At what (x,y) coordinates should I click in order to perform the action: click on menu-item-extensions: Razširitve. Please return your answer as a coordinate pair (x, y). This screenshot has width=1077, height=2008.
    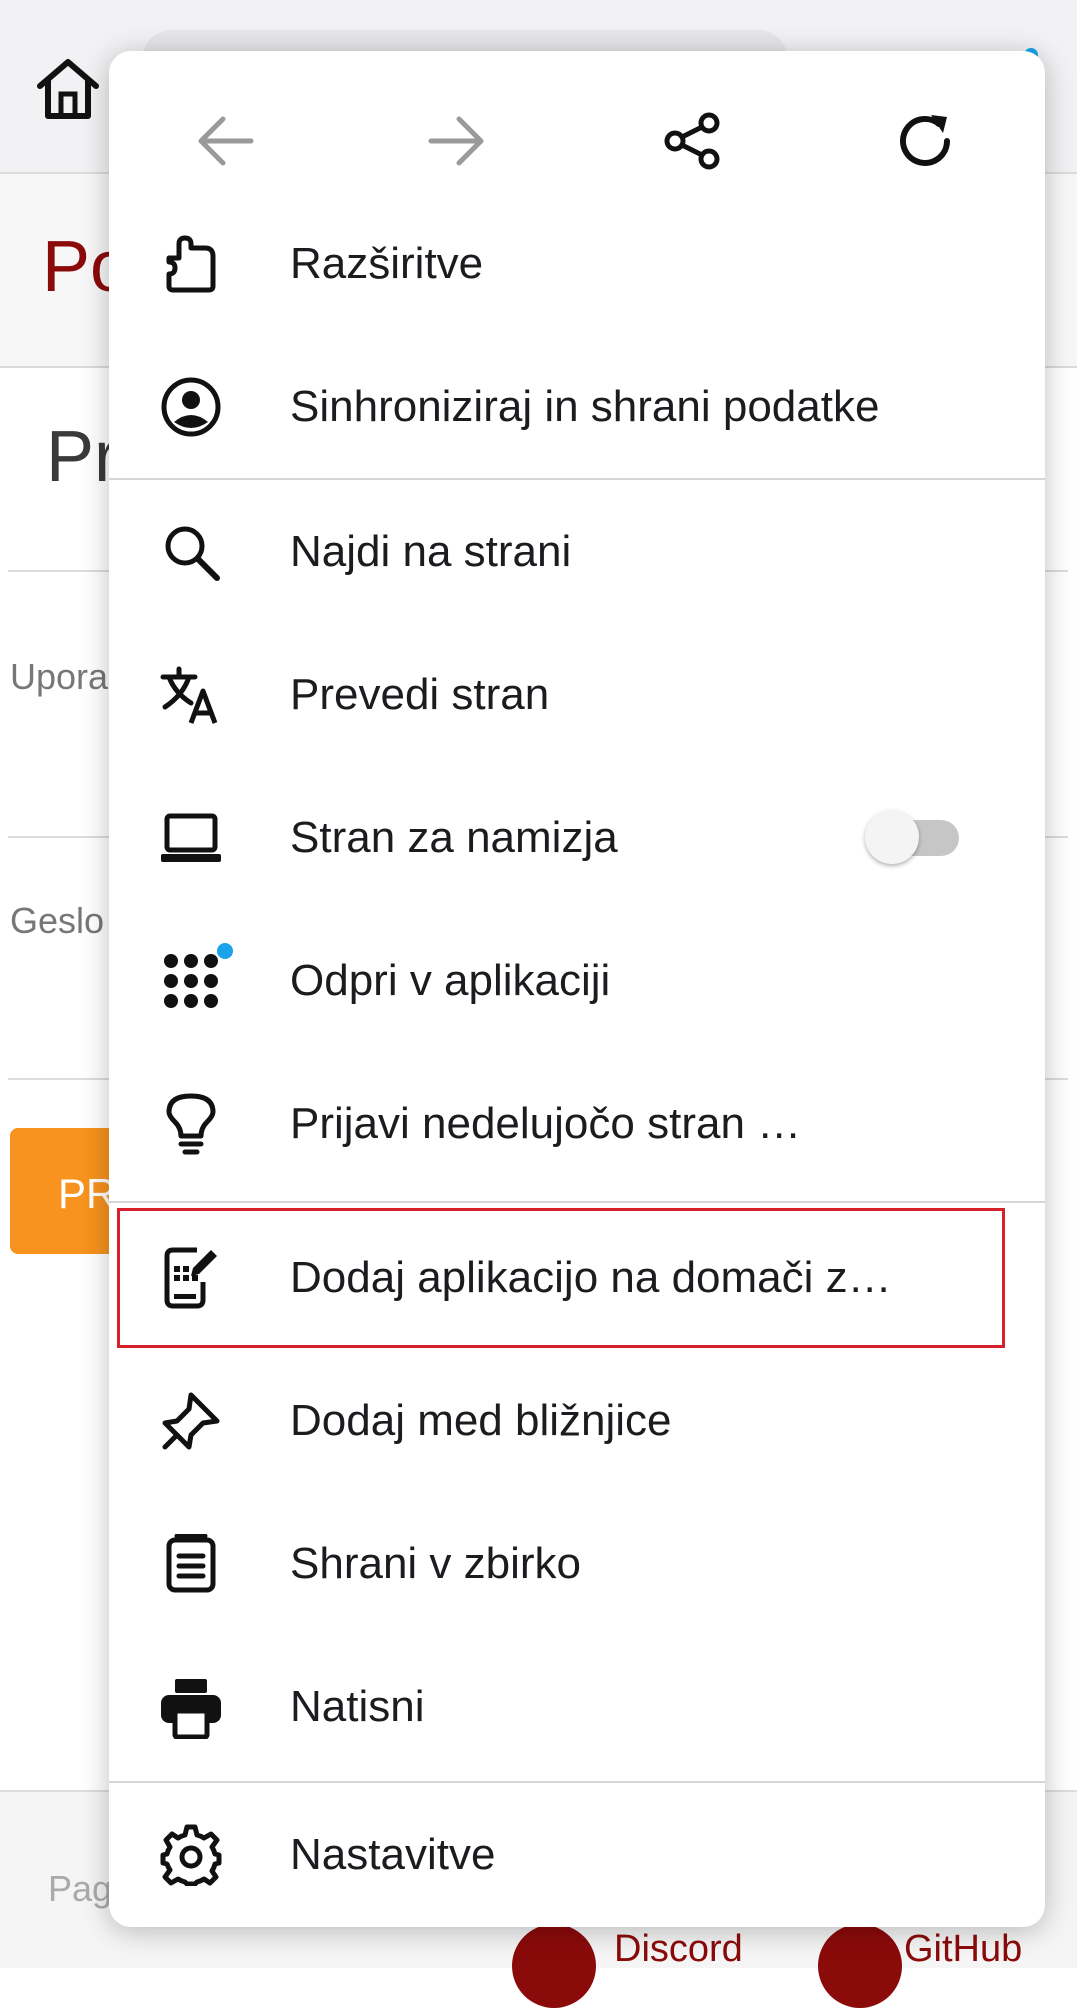
    Looking at the image, I should click on (577, 264).